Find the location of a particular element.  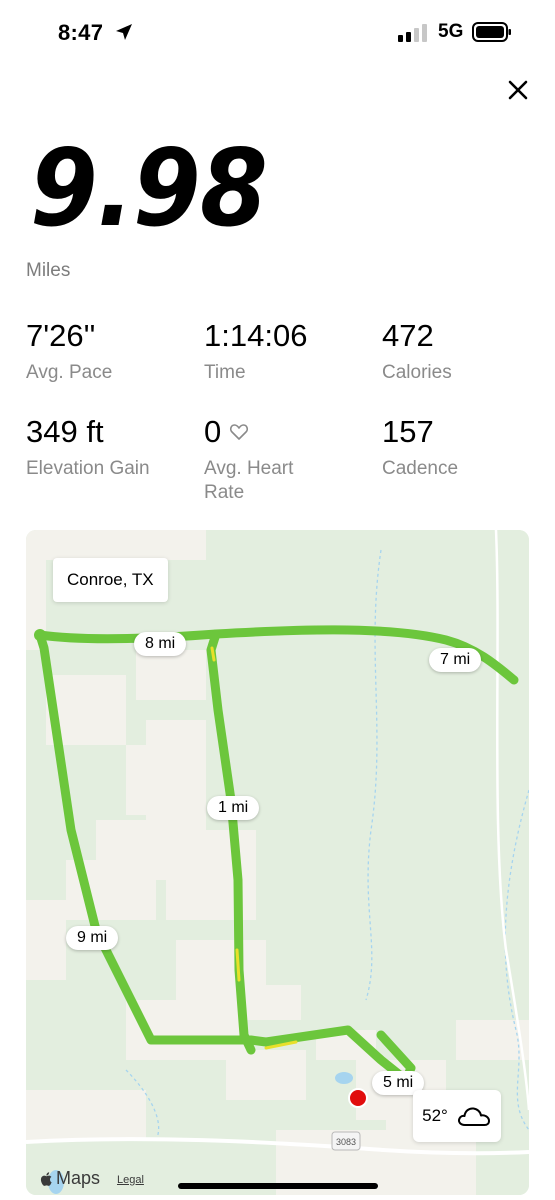

heart-outline-icon is located at coordinates (239, 431).